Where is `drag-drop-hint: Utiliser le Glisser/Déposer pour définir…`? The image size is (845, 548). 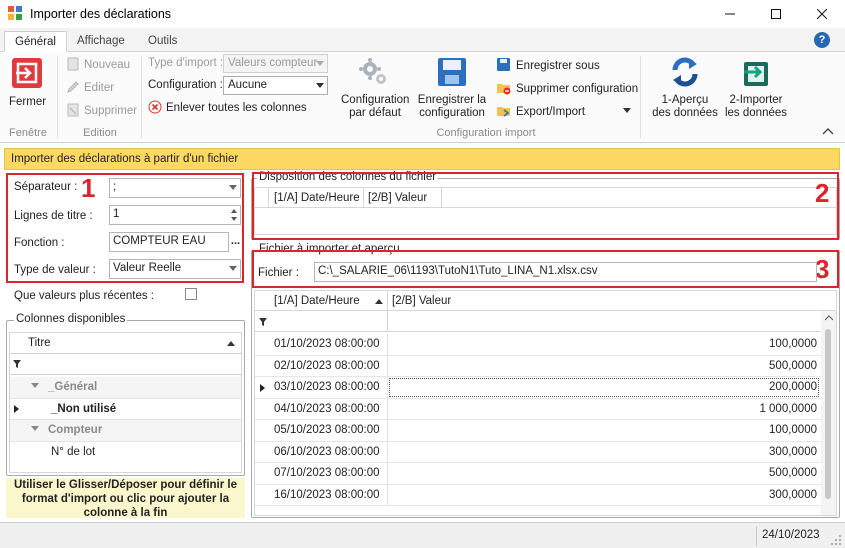 drag-drop-hint: Utiliser le Glisser/Déposer pour définir… is located at coordinates (125, 498).